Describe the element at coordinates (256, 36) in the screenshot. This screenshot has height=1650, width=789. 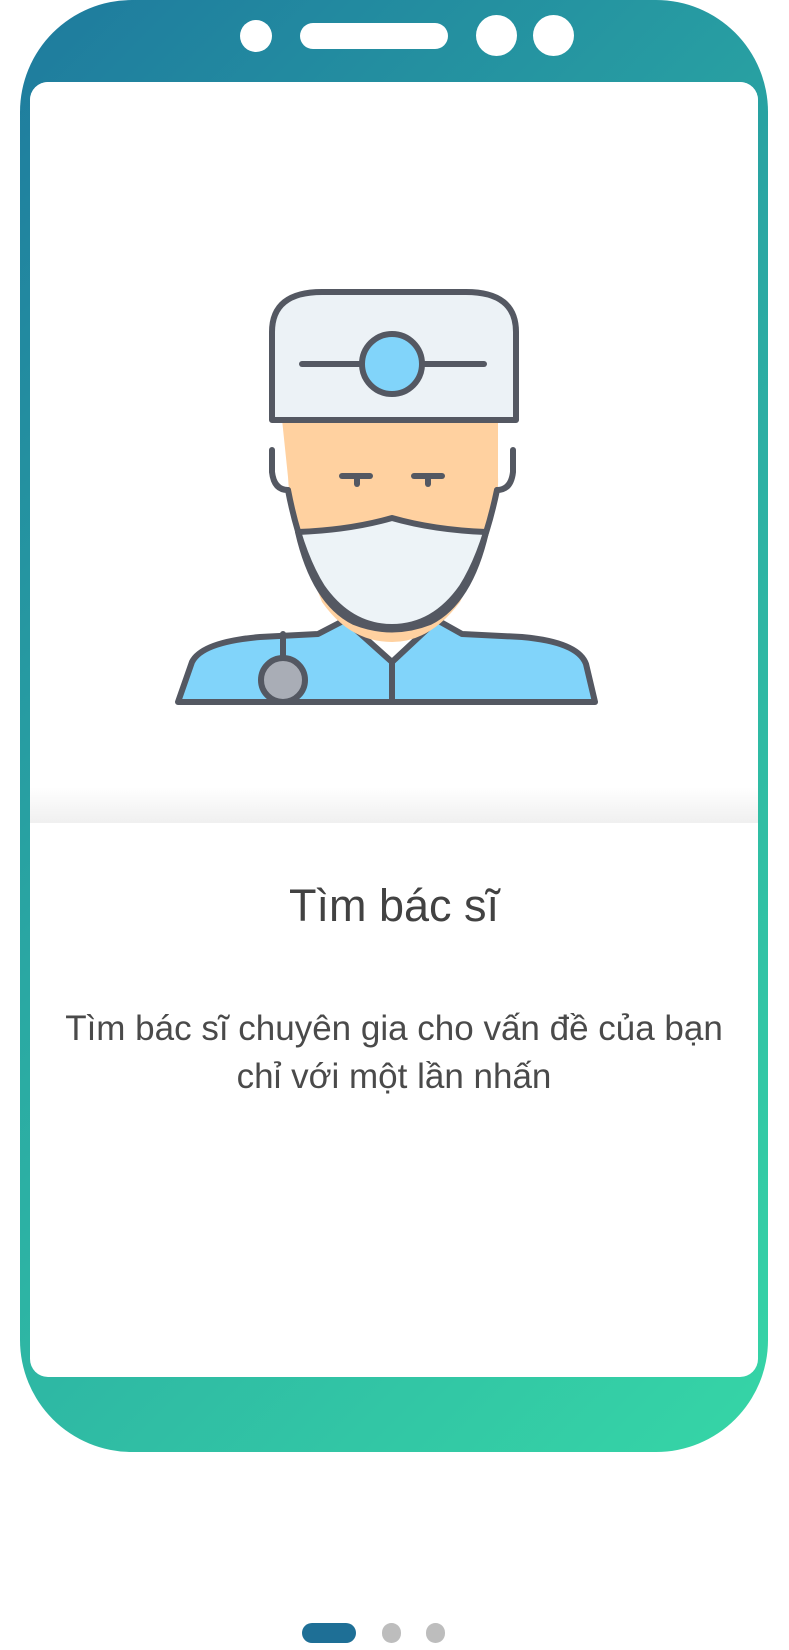
I see `front-camera-dot` at that location.